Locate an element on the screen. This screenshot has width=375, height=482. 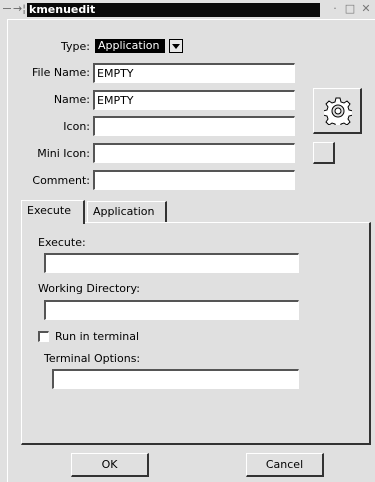
file-name-label: File Name: is located at coordinates (60, 72).